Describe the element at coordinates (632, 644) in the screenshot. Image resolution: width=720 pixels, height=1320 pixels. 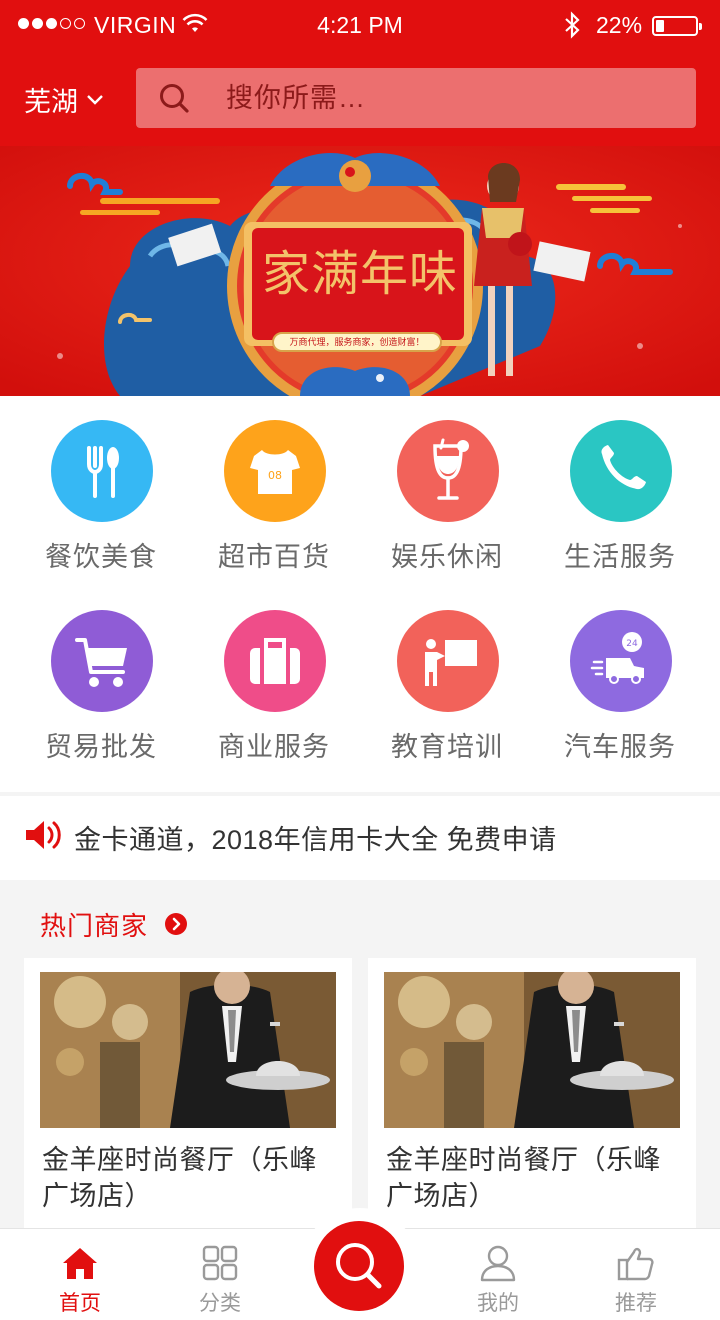
I see `svg-text: 24` at that location.